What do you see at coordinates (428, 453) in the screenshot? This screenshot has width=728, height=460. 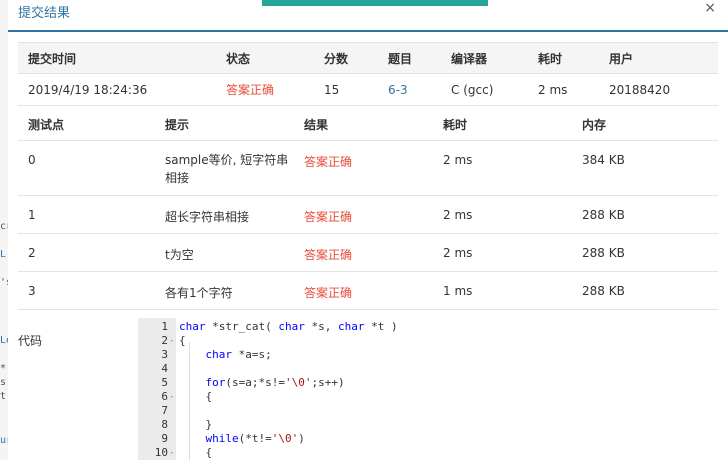 I see `code-line: 10- {` at bounding box center [428, 453].